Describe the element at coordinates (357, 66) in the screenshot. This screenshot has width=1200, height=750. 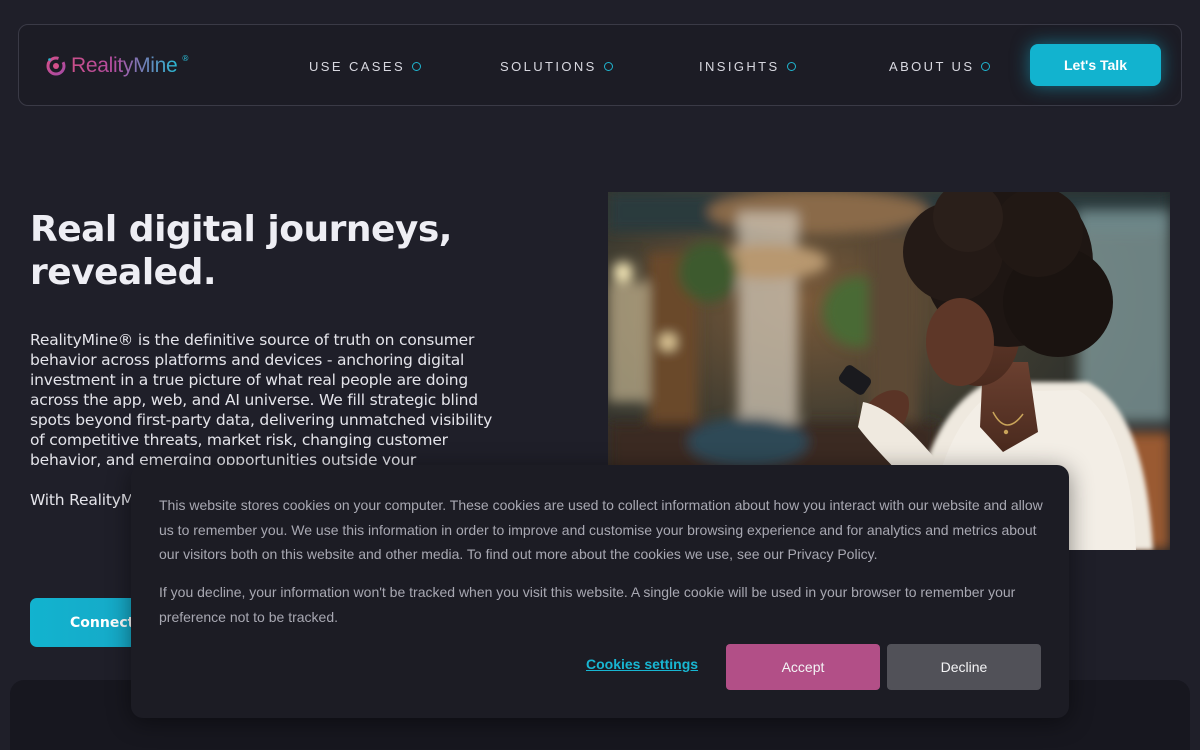
I see `nav-item-label: USE CASES` at that location.